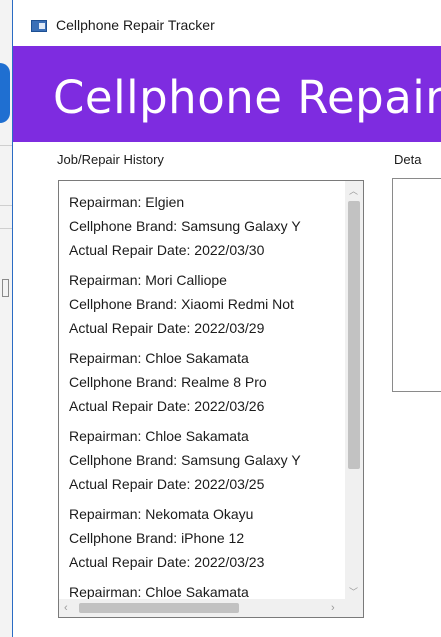 The height and width of the screenshot is (637, 441). What do you see at coordinates (161, 514) in the screenshot?
I see `list-item-repairman: Repairman: Nekomata Okayu` at bounding box center [161, 514].